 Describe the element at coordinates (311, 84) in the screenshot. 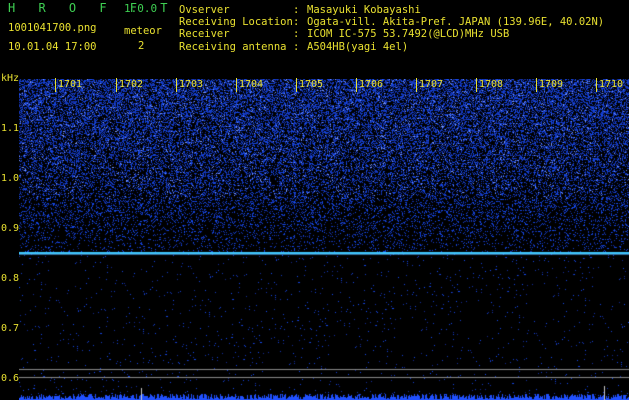

I see `minute-label-1705: 1705` at that location.